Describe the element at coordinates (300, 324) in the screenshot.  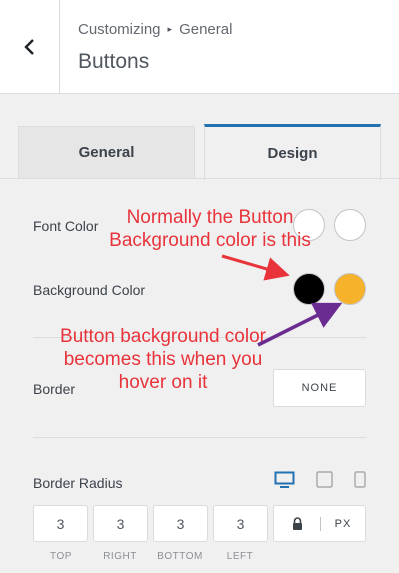
I see `arrow-to-hover-swatch` at that location.